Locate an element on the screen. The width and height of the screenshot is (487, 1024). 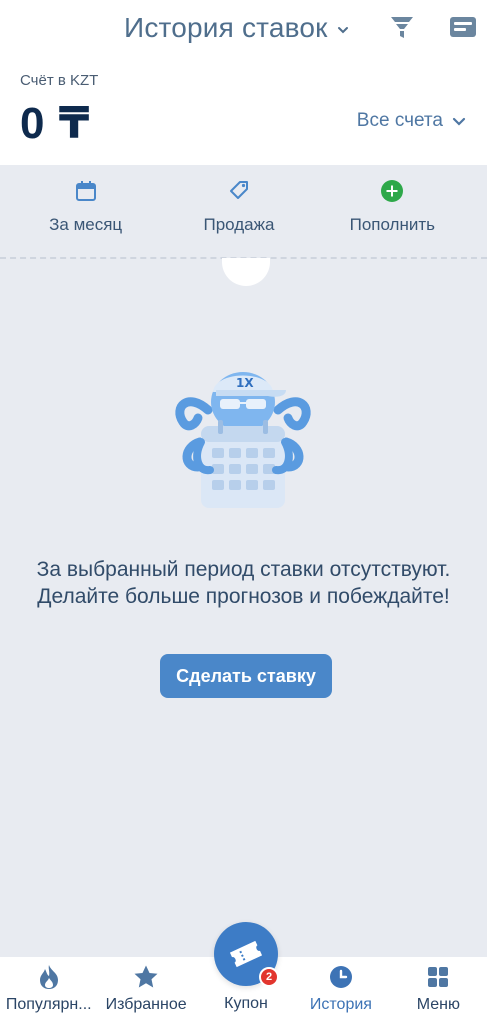
nav-item-history: История is located at coordinates (340, 990).